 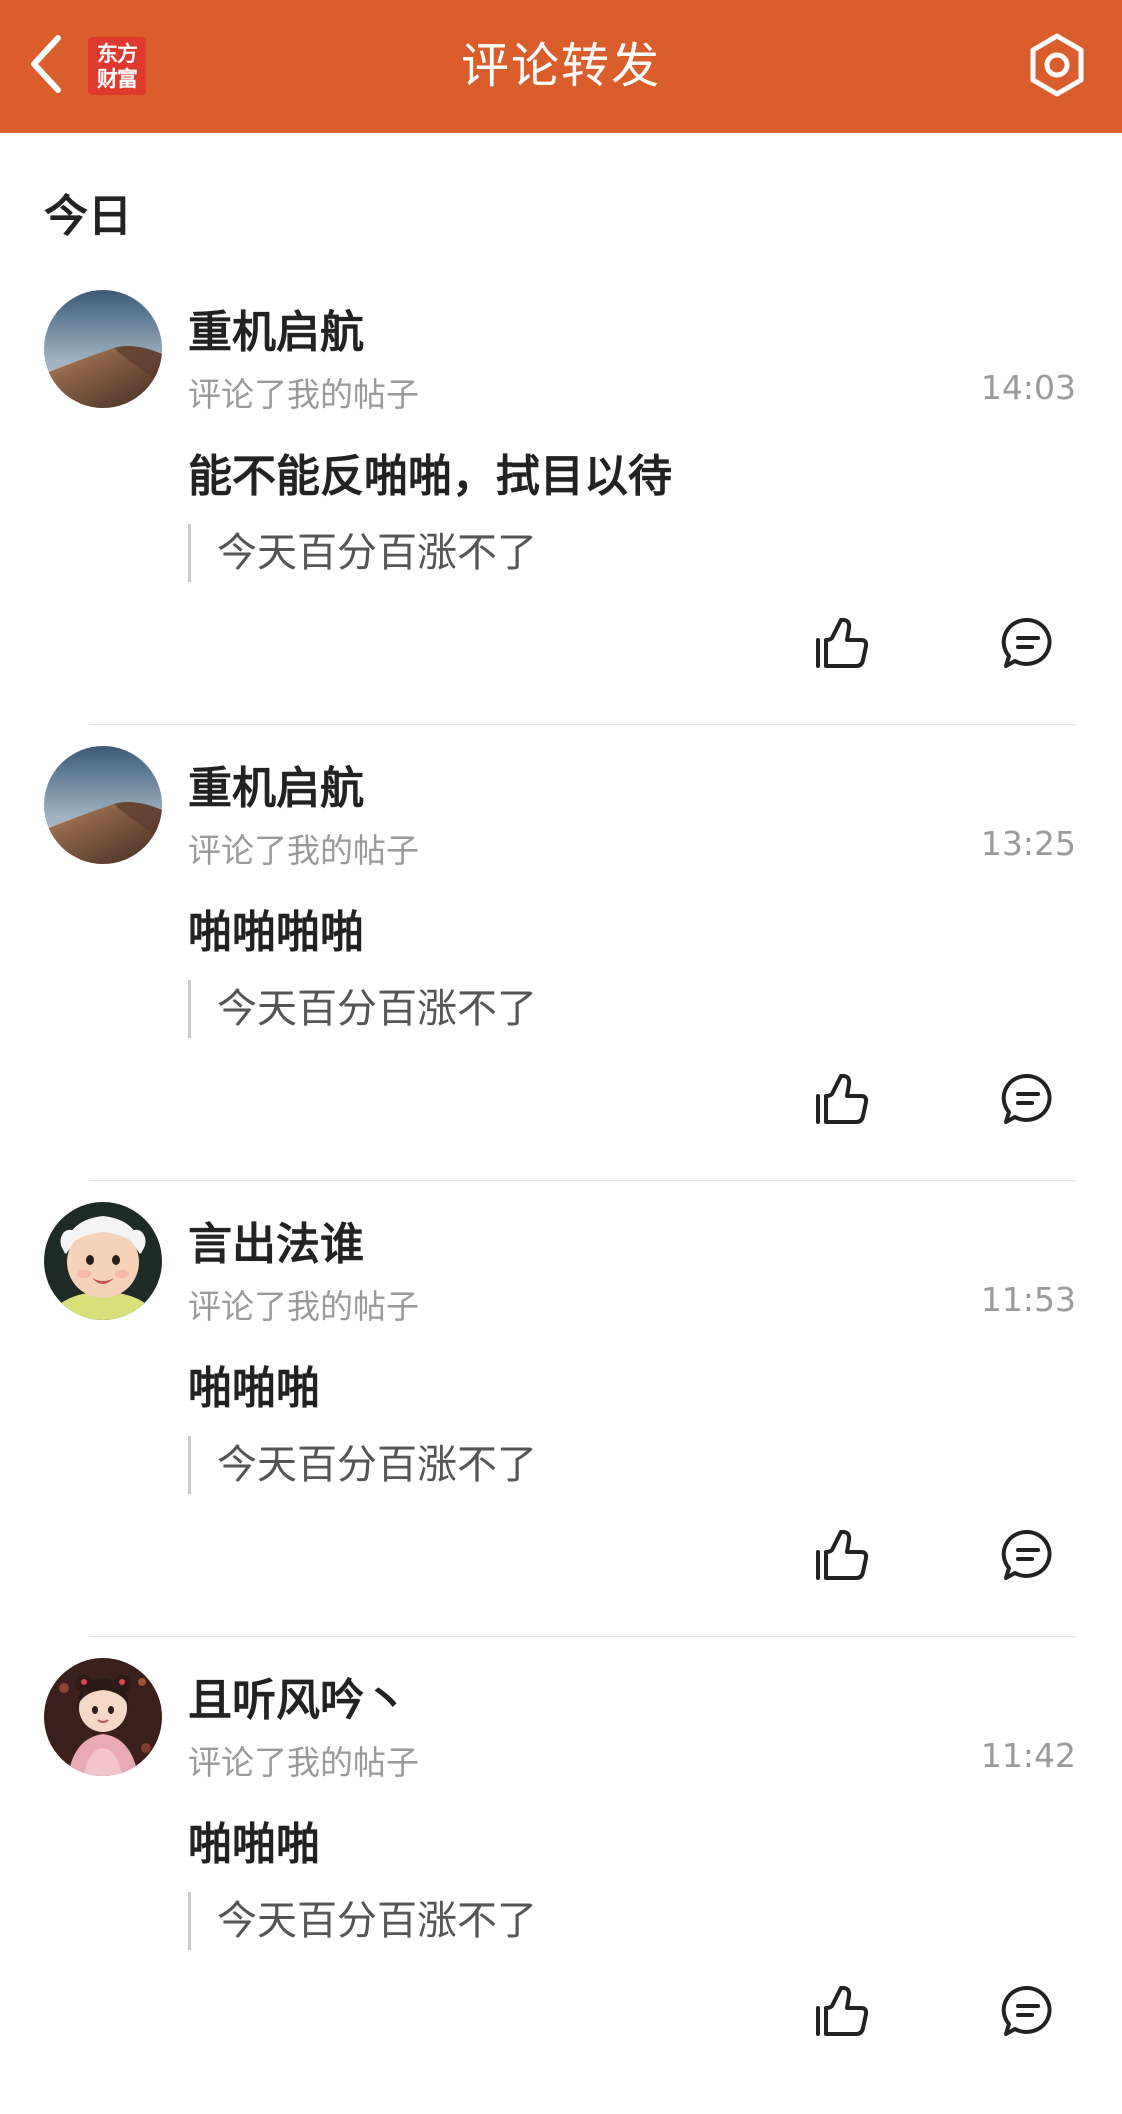 I want to click on top-bar: 东方 财富 评论转发, so click(x=561, y=66).